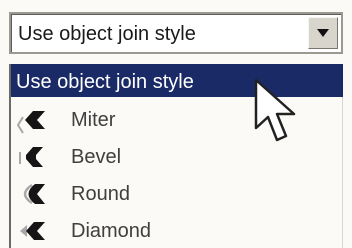 The height and width of the screenshot is (248, 352). I want to click on list-item-label: Round, so click(100, 194).